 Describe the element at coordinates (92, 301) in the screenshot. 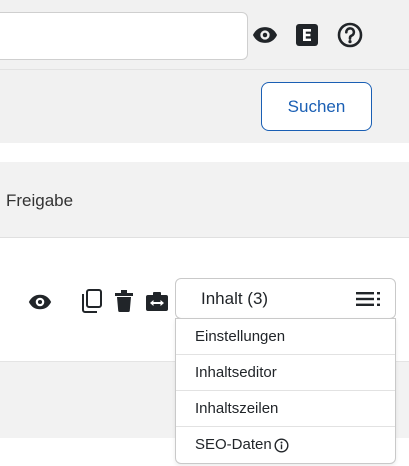

I see `copy-icon` at that location.